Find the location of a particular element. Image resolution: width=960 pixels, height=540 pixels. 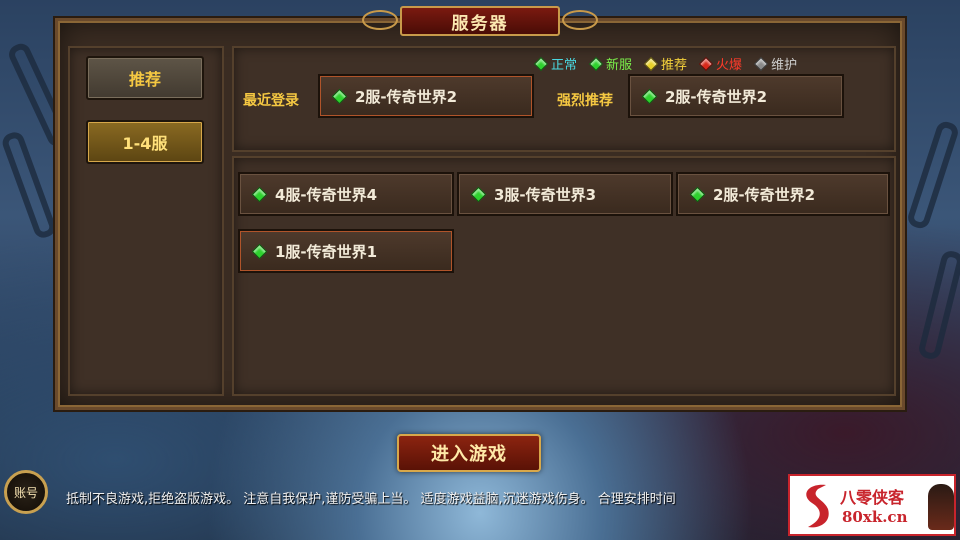

legend-new: 新服 is located at coordinates (610, 63).